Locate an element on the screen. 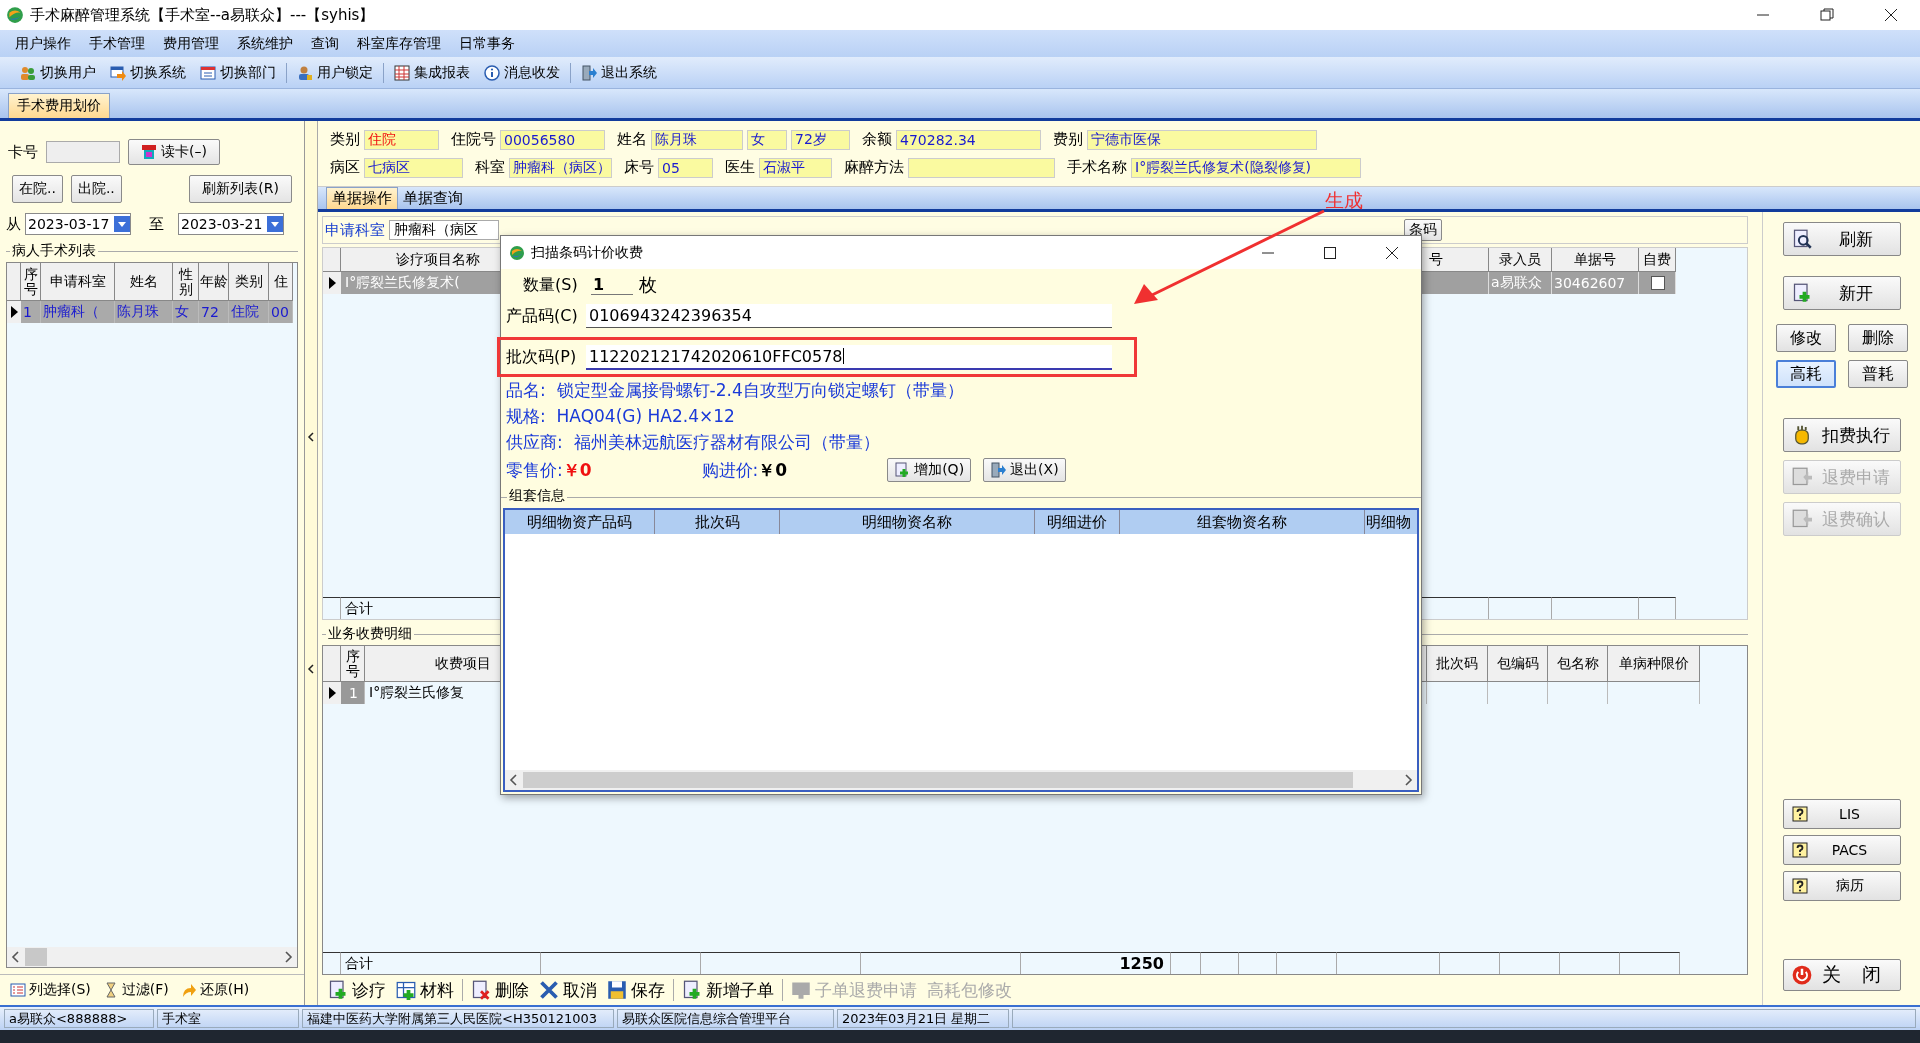 The height and width of the screenshot is (1043, 1920). date-picker: 2023-03-21 is located at coordinates (231, 224).